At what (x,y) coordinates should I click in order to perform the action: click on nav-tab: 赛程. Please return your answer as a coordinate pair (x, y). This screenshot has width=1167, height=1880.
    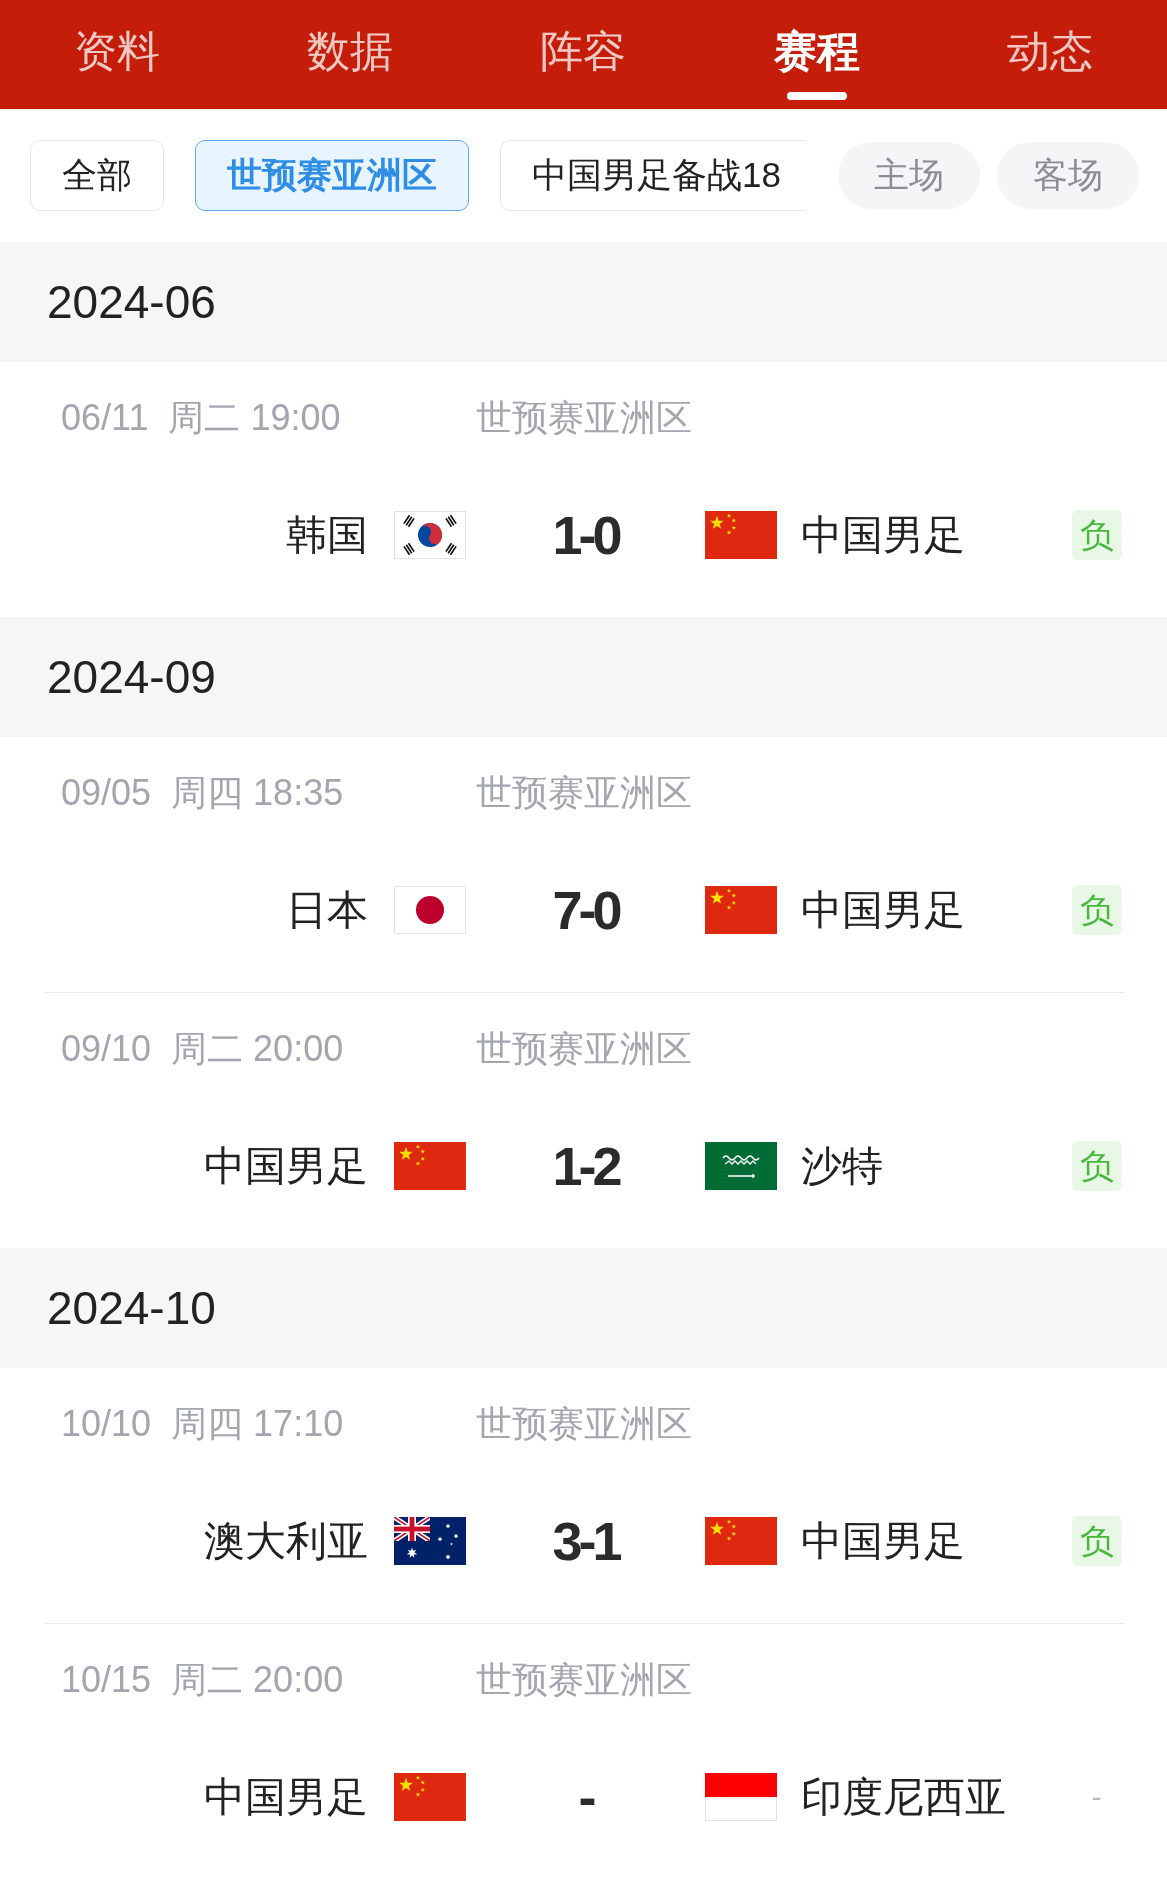
    Looking at the image, I should click on (816, 62).